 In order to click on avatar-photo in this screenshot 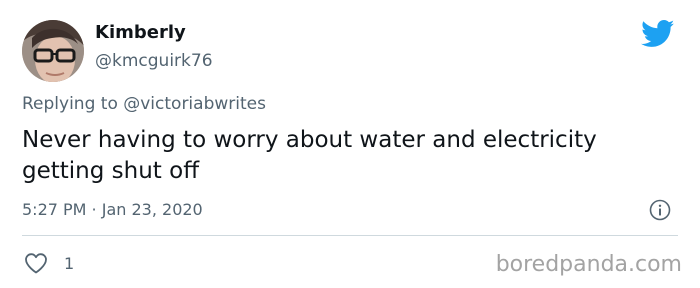, I will do `click(53, 51)`.